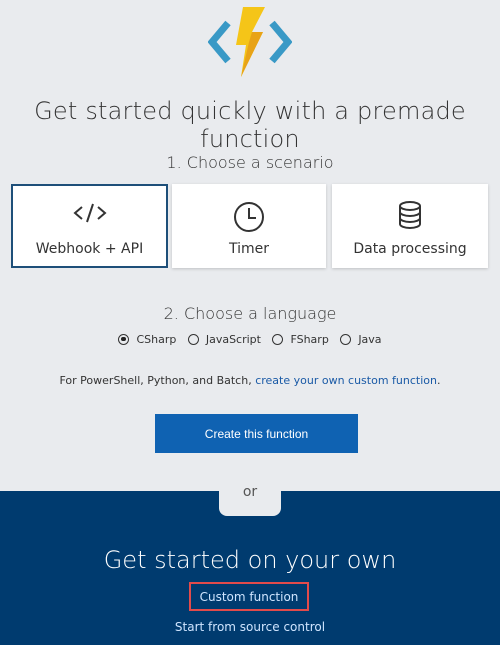 The width and height of the screenshot is (500, 645). Describe the element at coordinates (89, 249) in the screenshot. I see `scenario-card-label: Webhook + API` at that location.